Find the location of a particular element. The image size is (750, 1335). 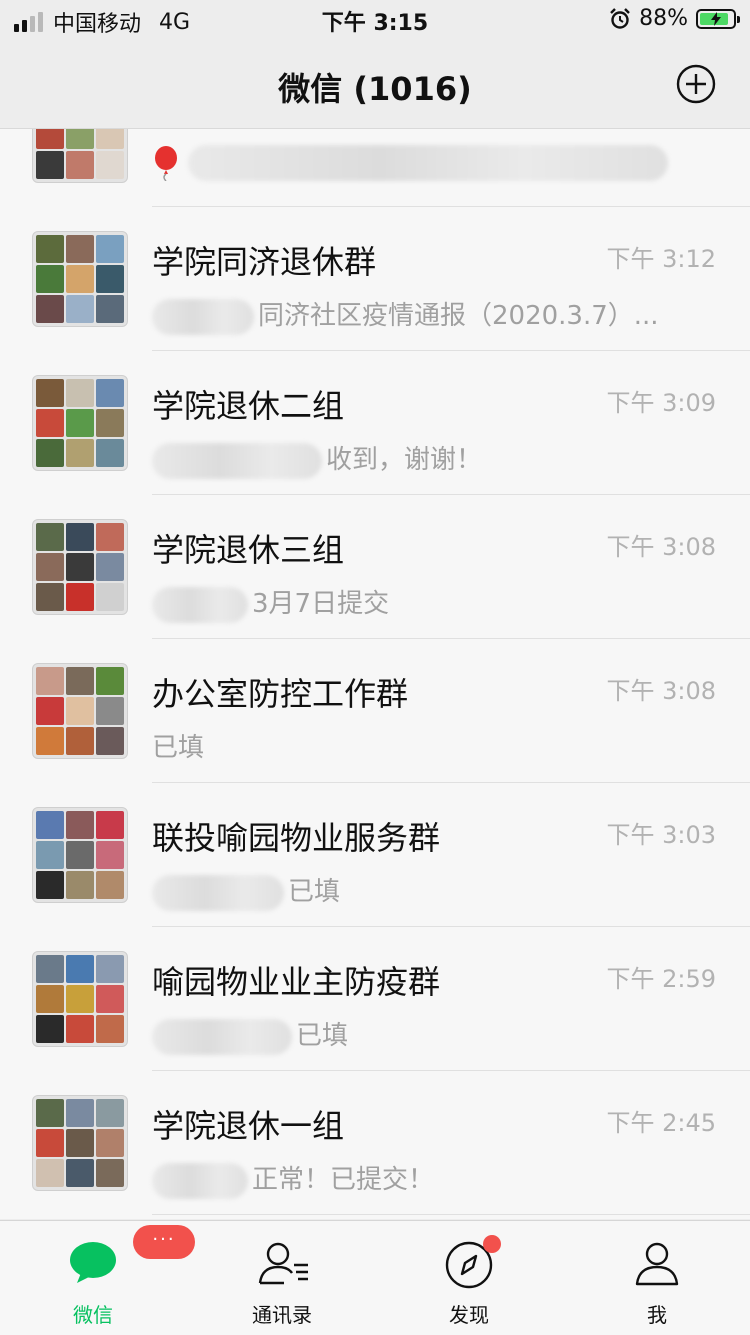

tab-chats: ··· 微信 is located at coordinates (109, 1278).